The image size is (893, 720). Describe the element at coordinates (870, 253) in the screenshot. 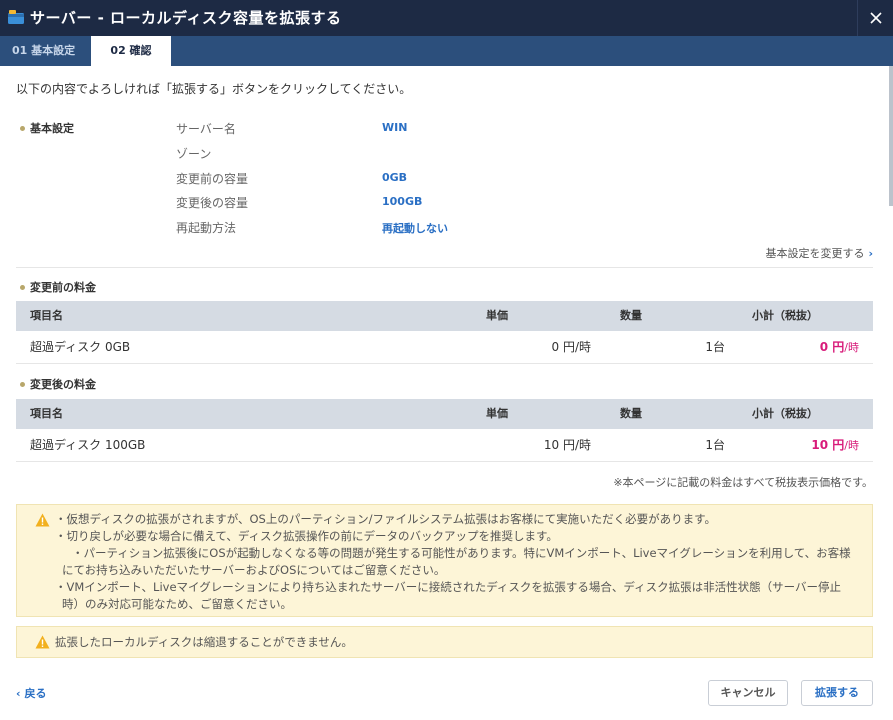

I see `chevron-right-icon: ›` at that location.